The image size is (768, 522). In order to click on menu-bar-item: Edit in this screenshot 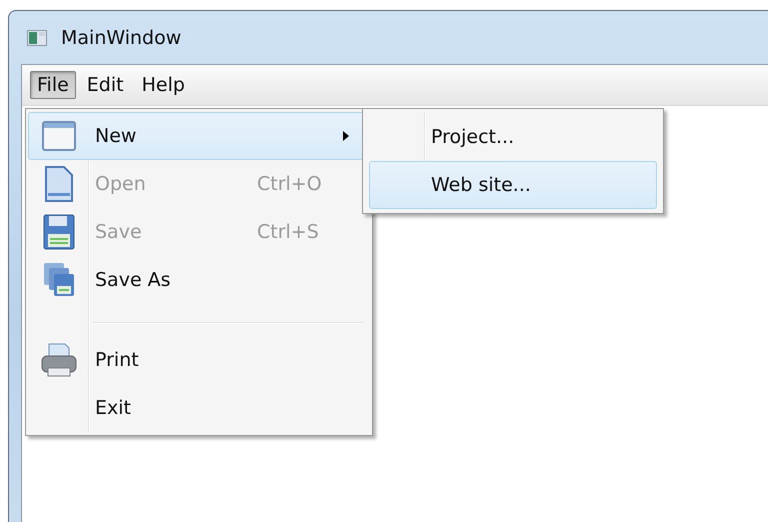, I will do `click(105, 85)`.